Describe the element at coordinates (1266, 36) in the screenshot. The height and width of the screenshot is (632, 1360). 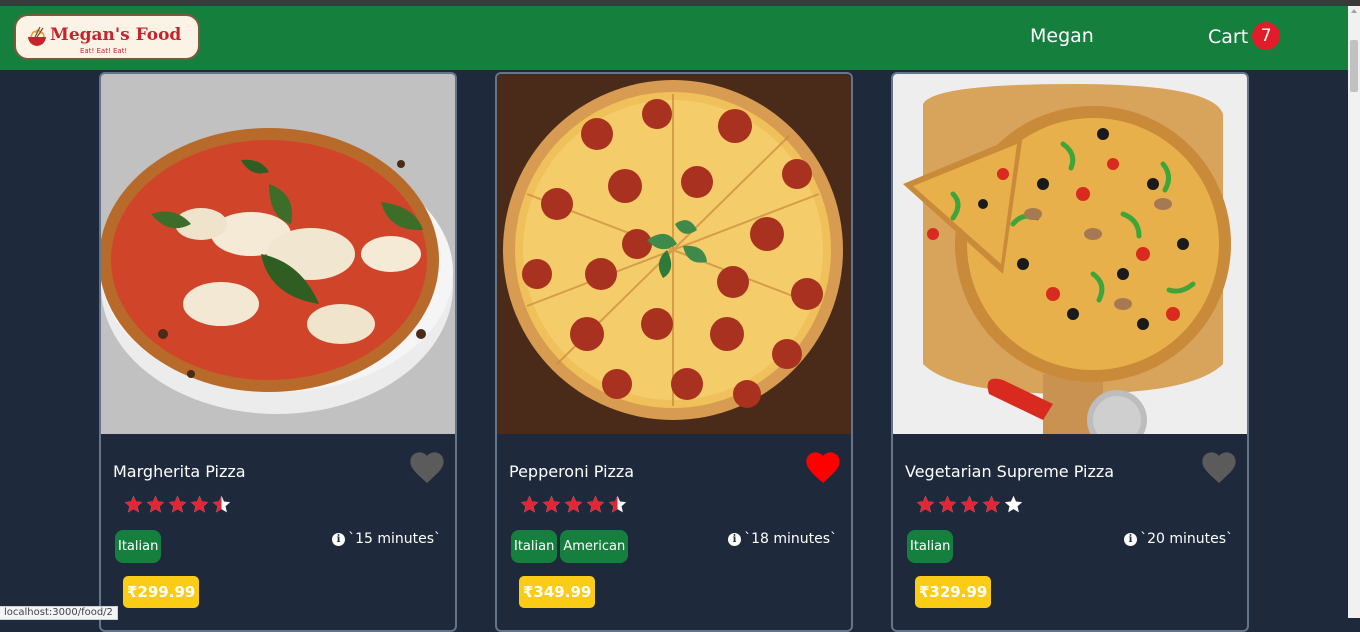
I see `cart-count-badge: 7` at that location.